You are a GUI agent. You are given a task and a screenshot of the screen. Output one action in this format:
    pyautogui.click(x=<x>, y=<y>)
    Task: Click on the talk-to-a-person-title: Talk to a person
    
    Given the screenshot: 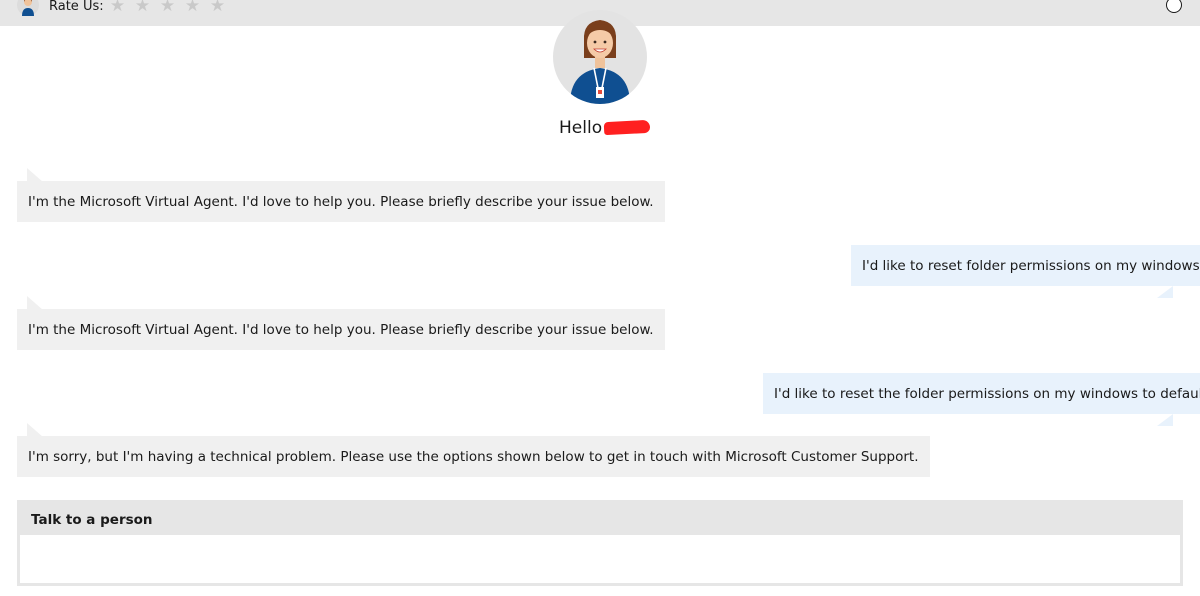 What is the action you would take?
    pyautogui.click(x=92, y=520)
    